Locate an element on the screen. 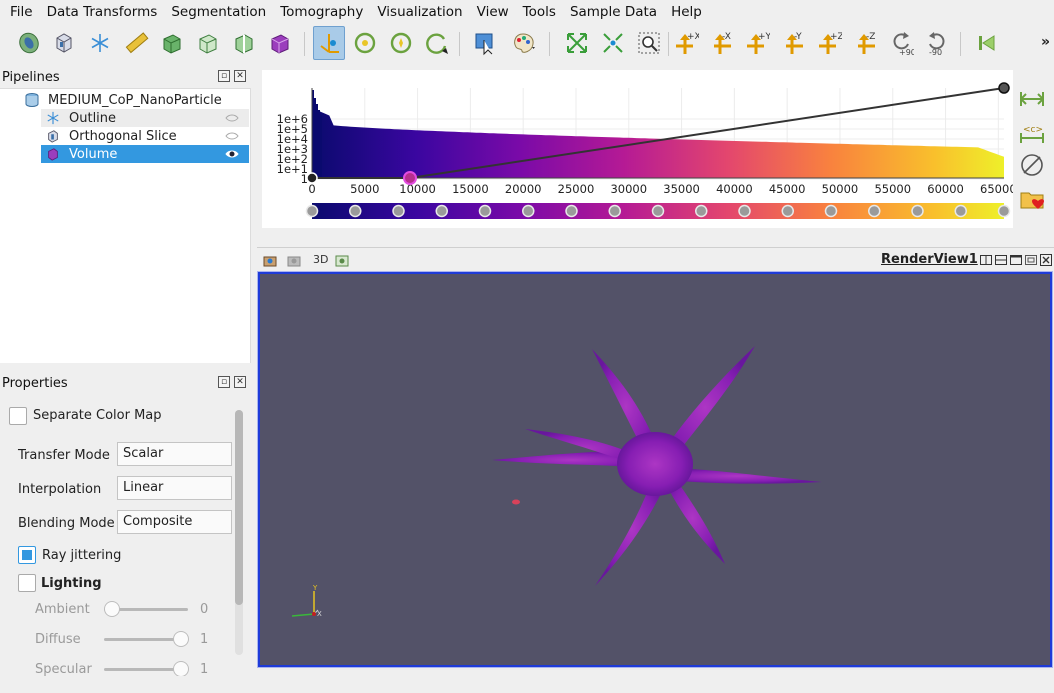 The width and height of the screenshot is (1054, 693). capture-screenshot-icon is located at coordinates (270, 260).